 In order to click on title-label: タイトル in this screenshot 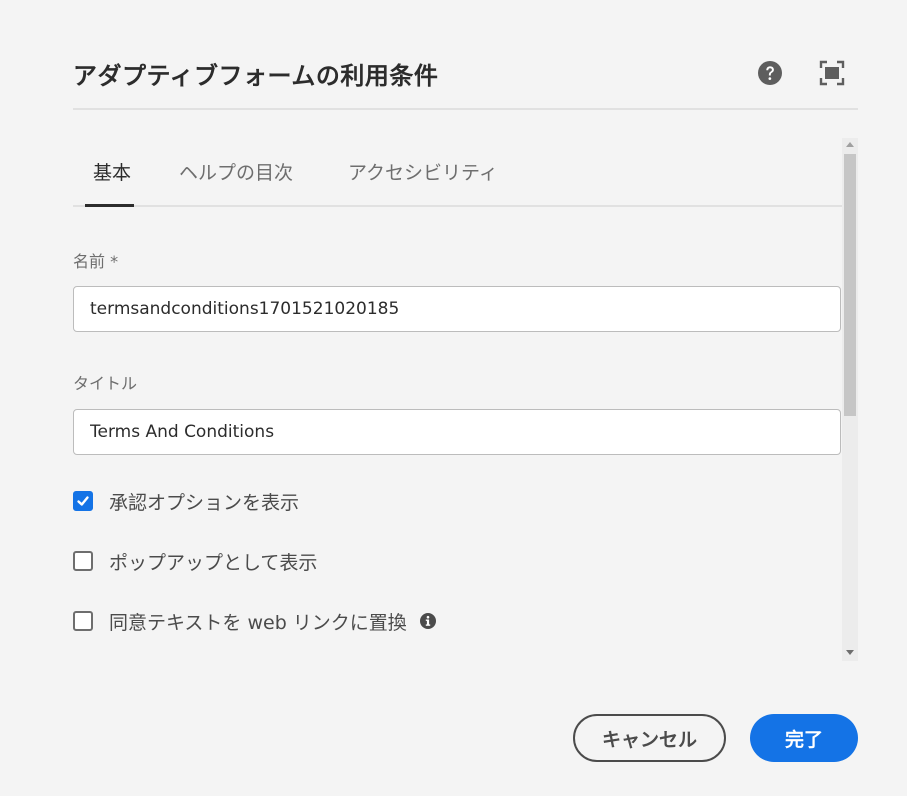, I will do `click(105, 383)`.